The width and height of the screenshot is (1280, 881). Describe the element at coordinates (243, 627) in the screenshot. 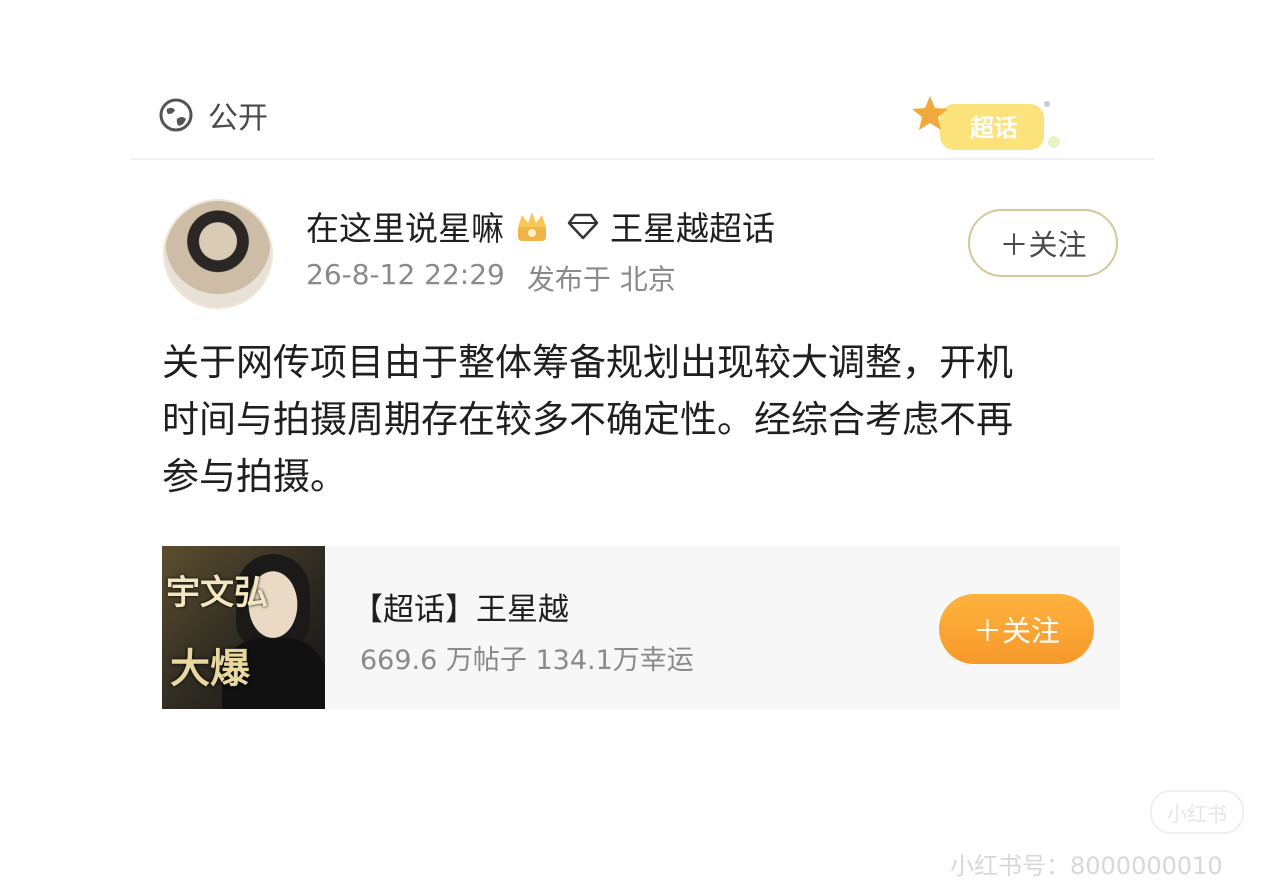

I see `card-cover-image: 宇文弘 大爆` at that location.